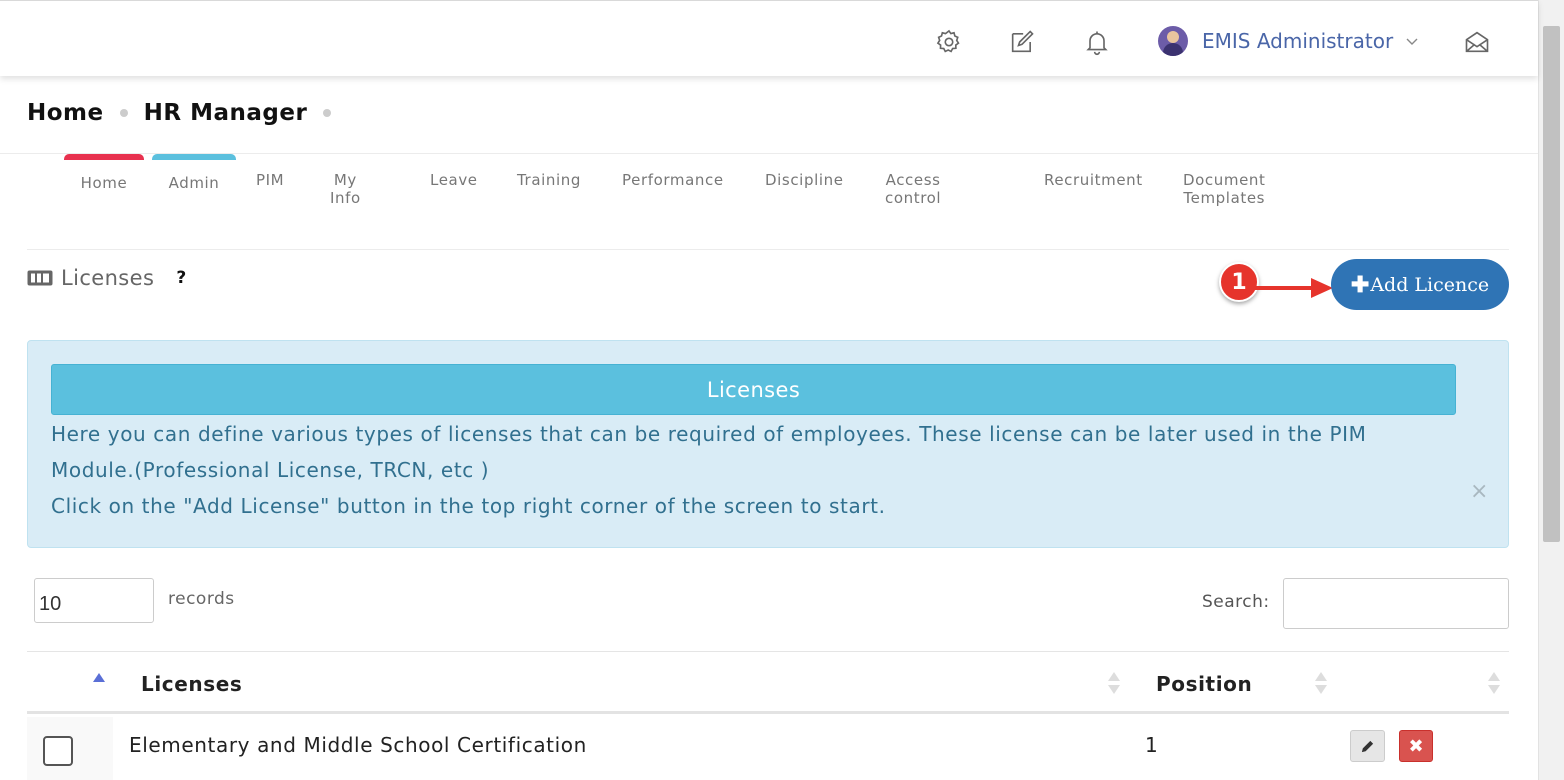 This screenshot has width=1564, height=780. What do you see at coordinates (1224, 180) in the screenshot?
I see `tab-document-templates: Document Templates` at bounding box center [1224, 180].